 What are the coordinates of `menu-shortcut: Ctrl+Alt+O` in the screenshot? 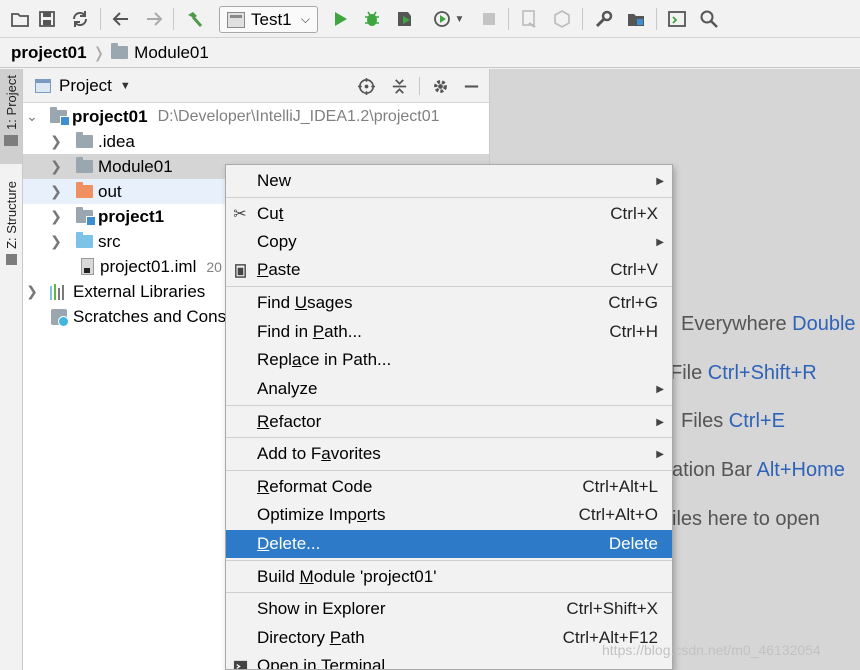 It's located at (618, 514).